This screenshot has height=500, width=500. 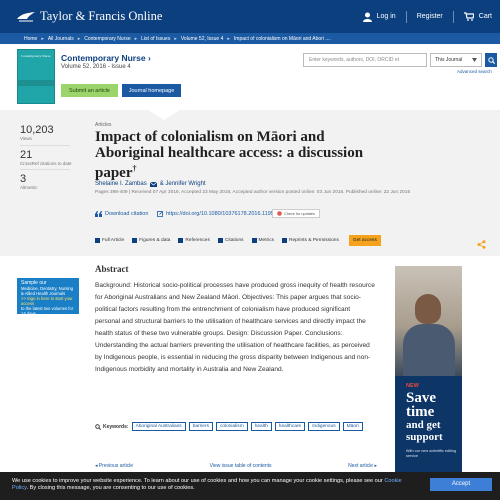 I want to click on crossmark-icon, so click(x=279, y=213).